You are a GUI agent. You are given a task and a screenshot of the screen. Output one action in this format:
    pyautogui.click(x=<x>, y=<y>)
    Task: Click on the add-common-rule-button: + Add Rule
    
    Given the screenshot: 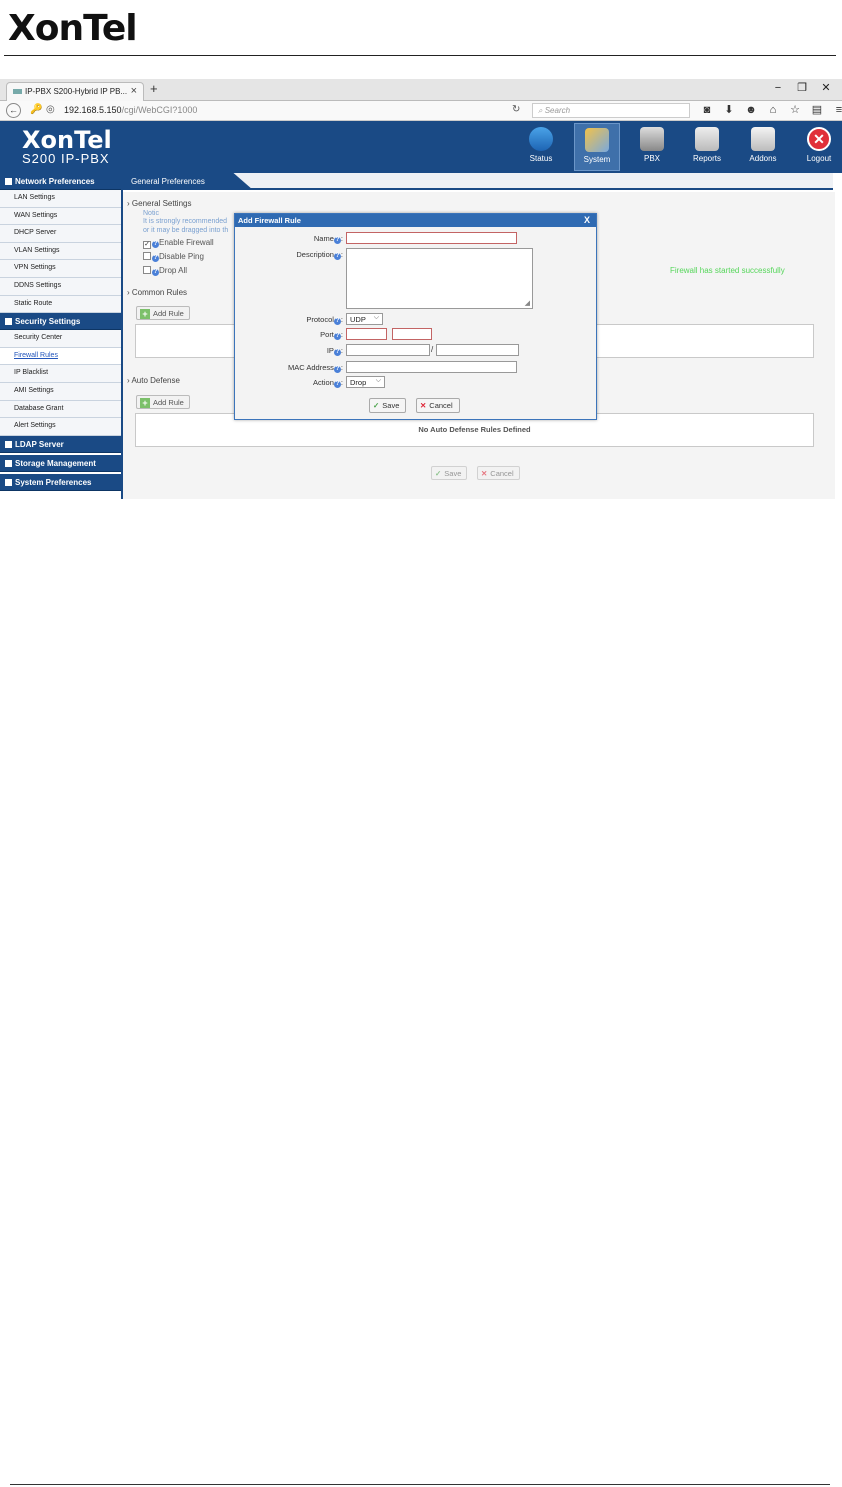 What is the action you would take?
    pyautogui.click(x=163, y=313)
    